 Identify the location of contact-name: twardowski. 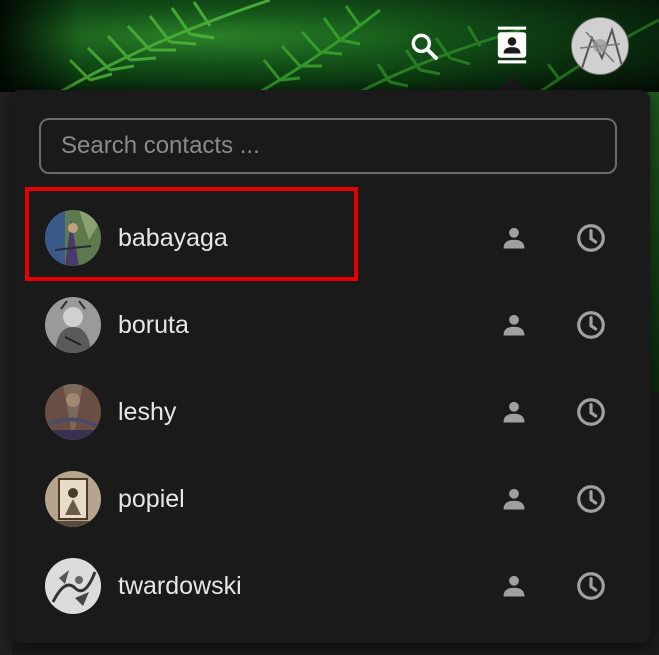
(180, 586).